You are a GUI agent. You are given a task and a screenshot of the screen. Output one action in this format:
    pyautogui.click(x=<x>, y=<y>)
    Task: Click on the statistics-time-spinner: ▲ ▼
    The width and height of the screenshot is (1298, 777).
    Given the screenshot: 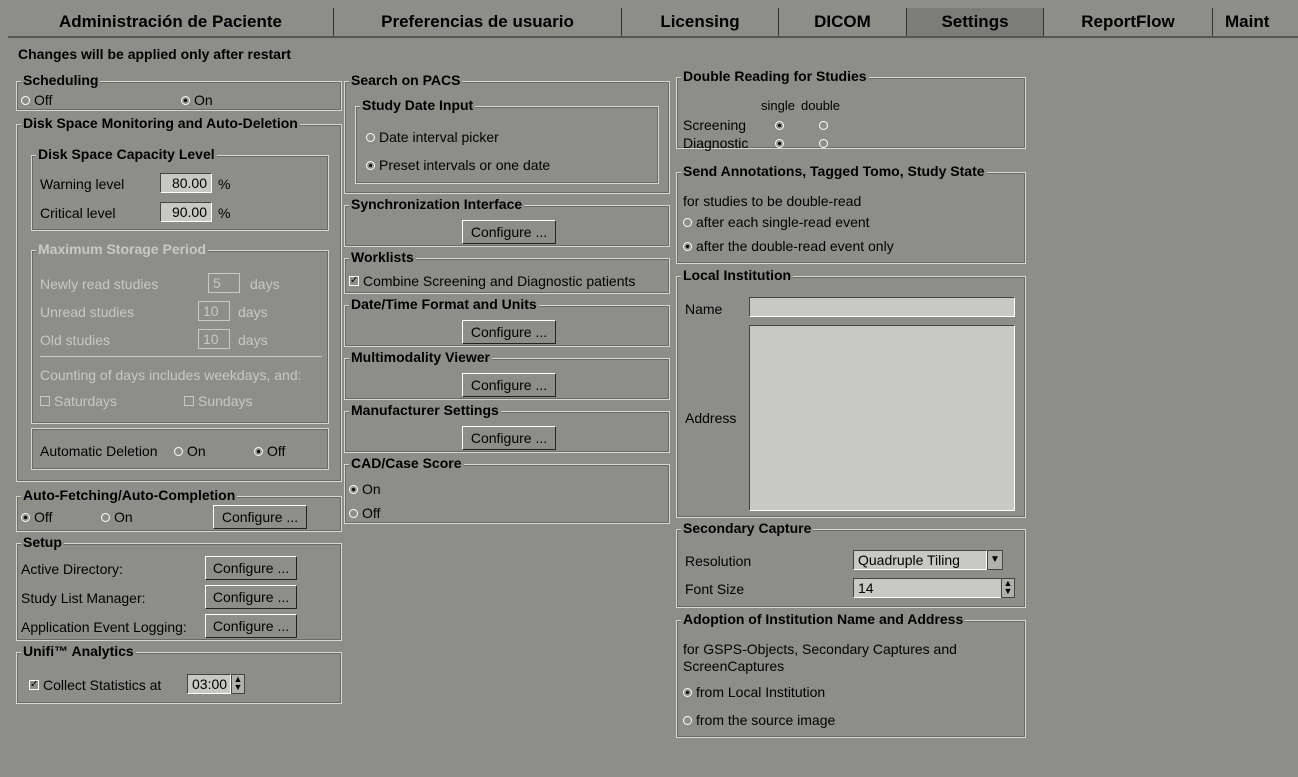 What is the action you would take?
    pyautogui.click(x=238, y=684)
    